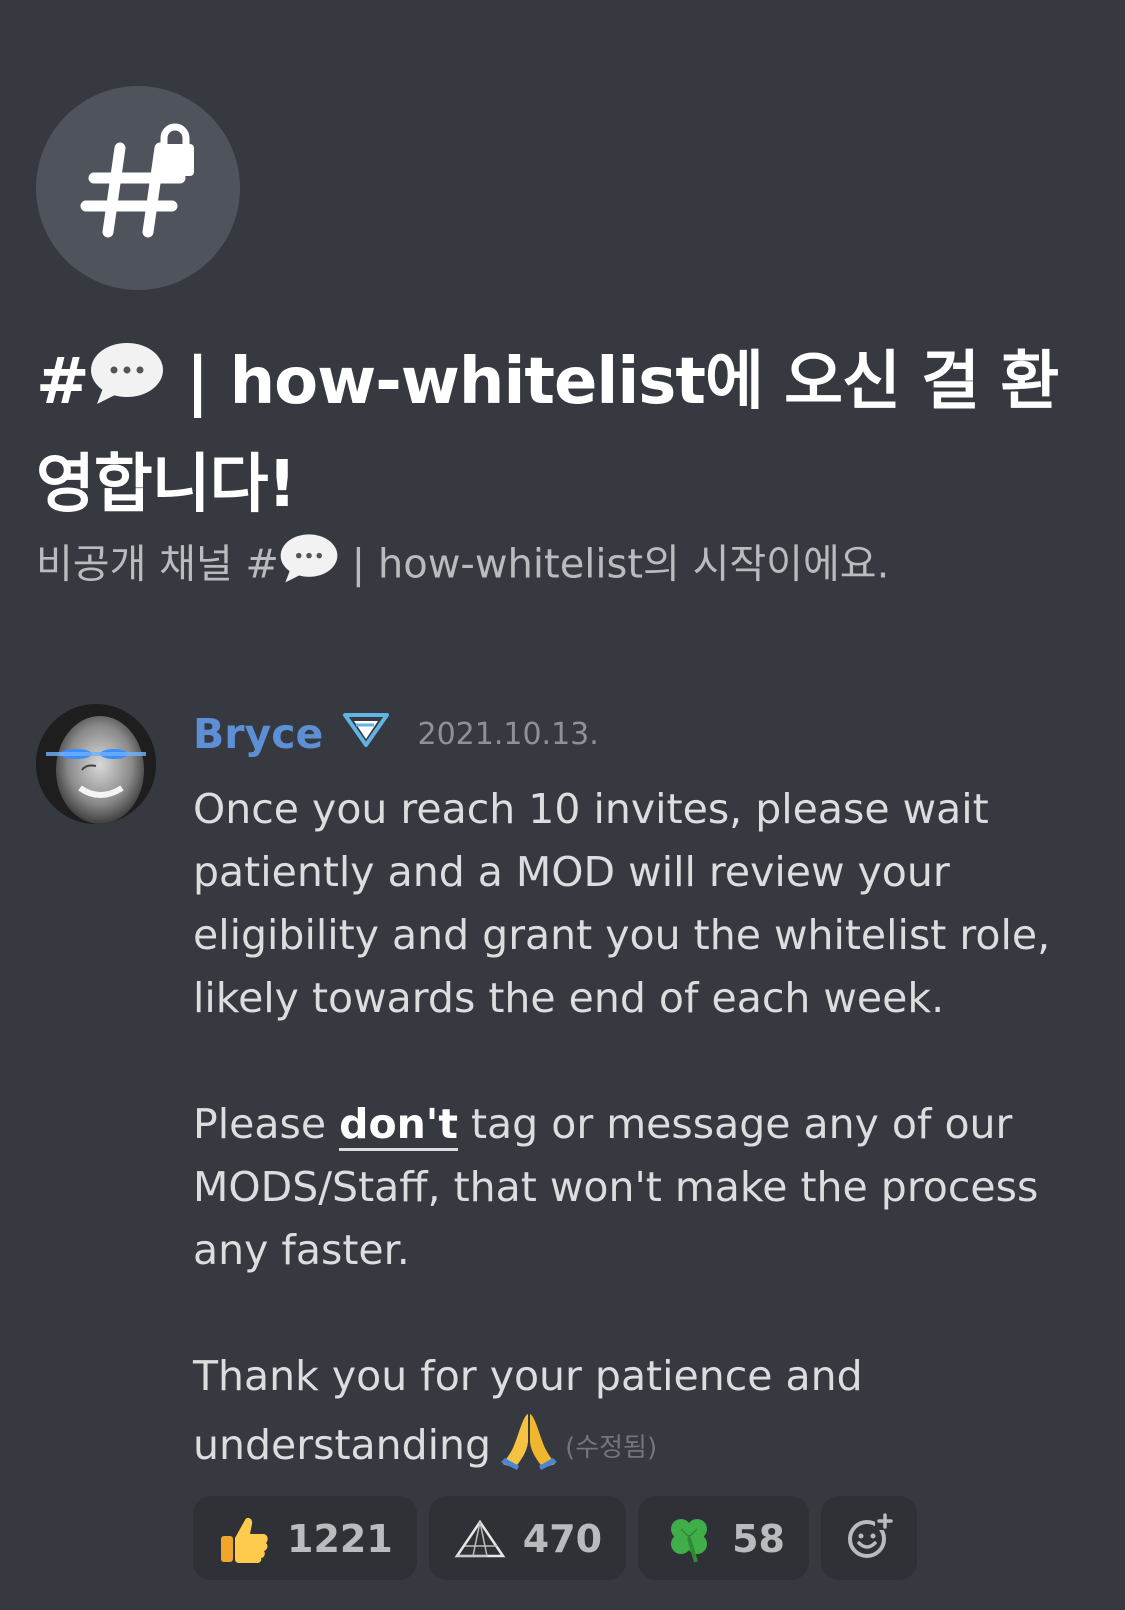 The width and height of the screenshot is (1125, 1610). I want to click on paragraph2-bold: don't, so click(398, 1125).